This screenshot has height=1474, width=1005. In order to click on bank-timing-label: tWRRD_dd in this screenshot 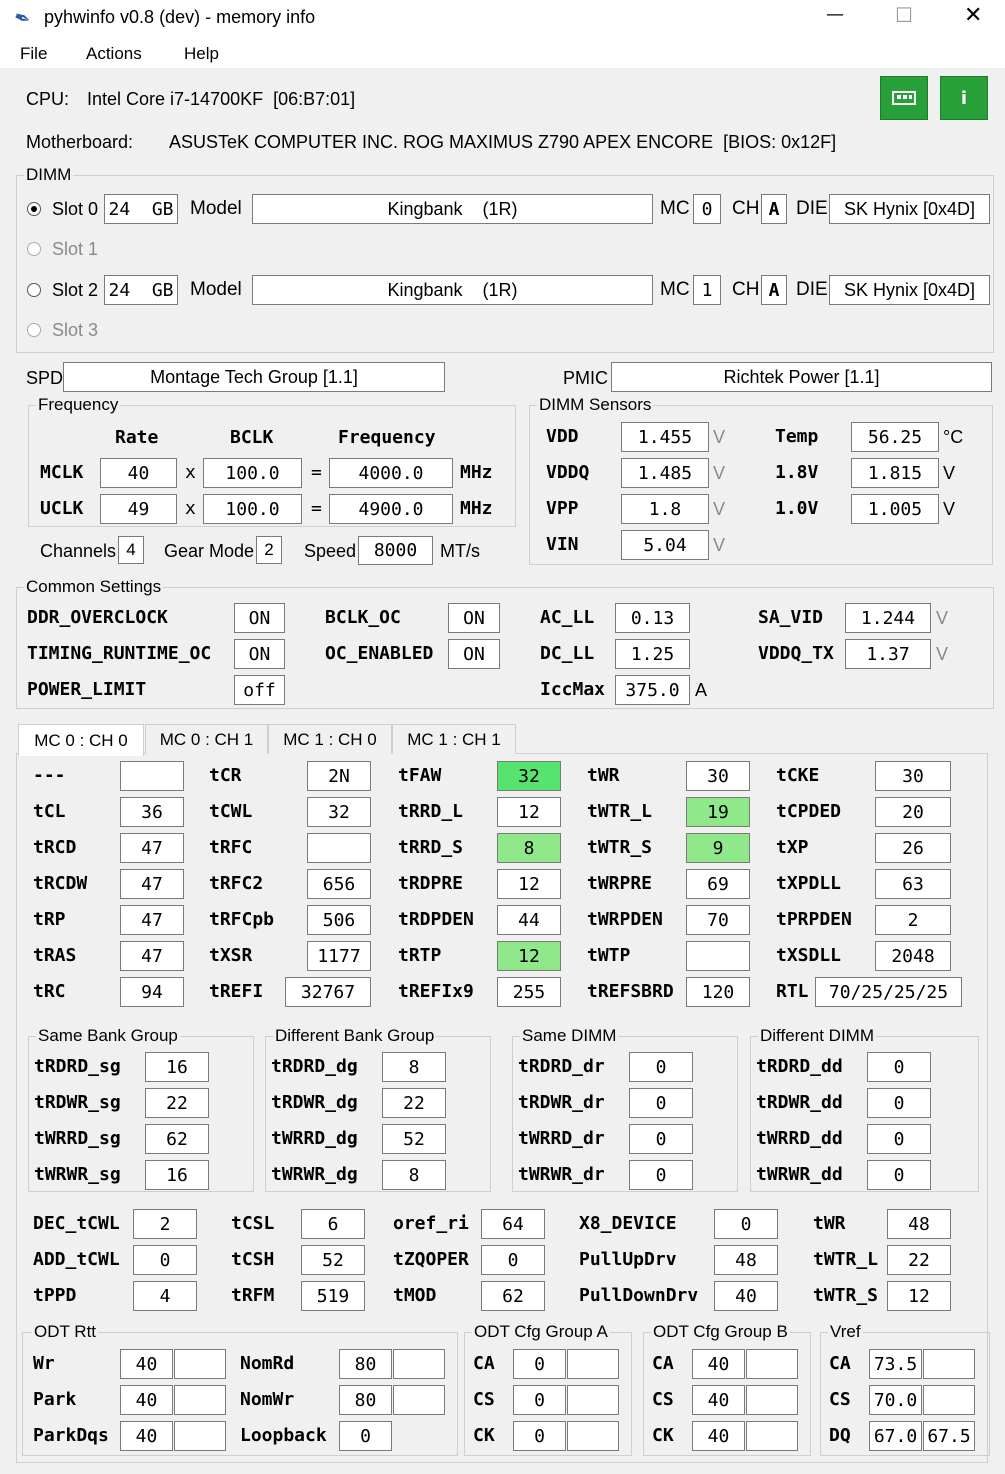, I will do `click(799, 1138)`.